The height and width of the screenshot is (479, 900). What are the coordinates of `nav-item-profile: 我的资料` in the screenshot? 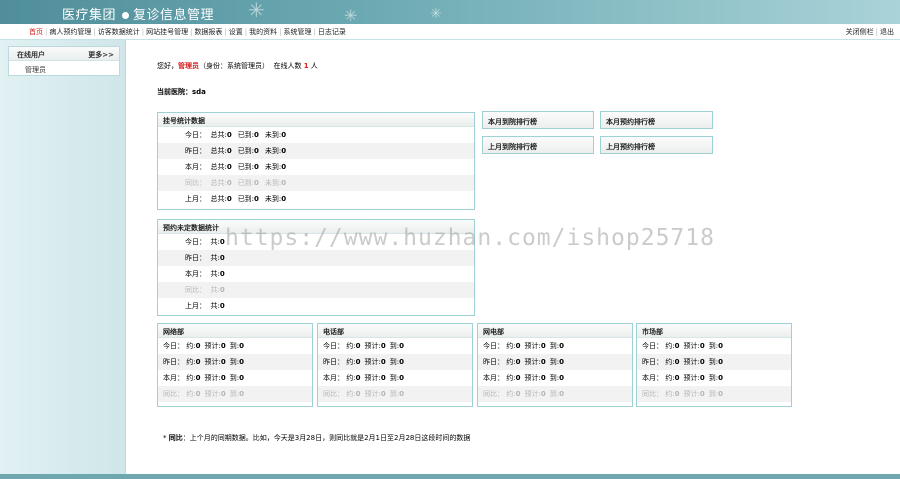 It's located at (263, 32).